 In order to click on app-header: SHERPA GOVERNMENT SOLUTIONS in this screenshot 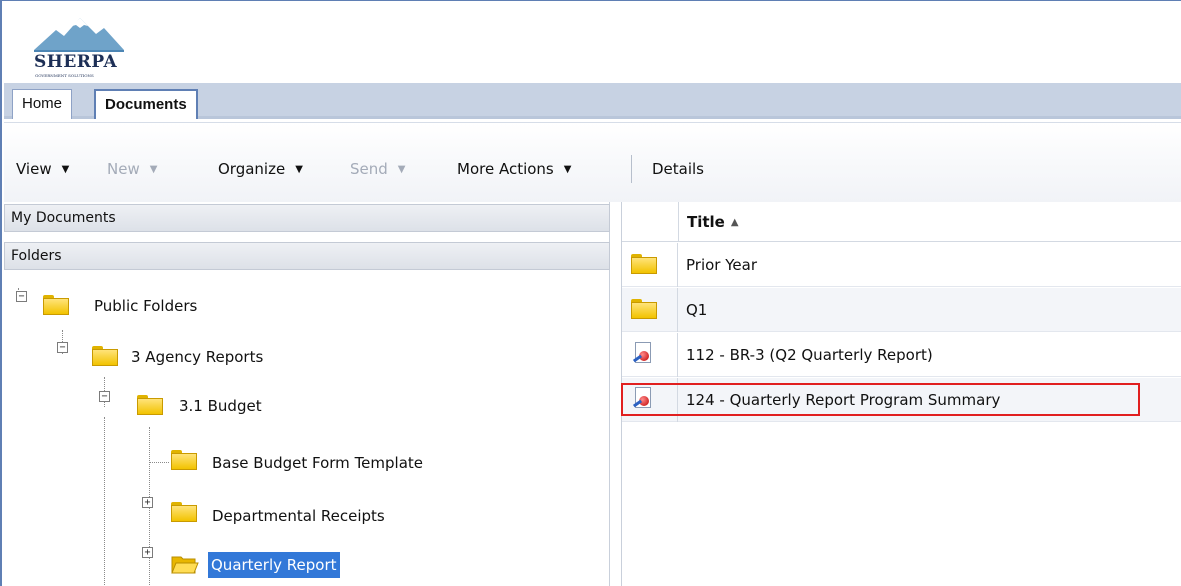, I will do `click(592, 42)`.